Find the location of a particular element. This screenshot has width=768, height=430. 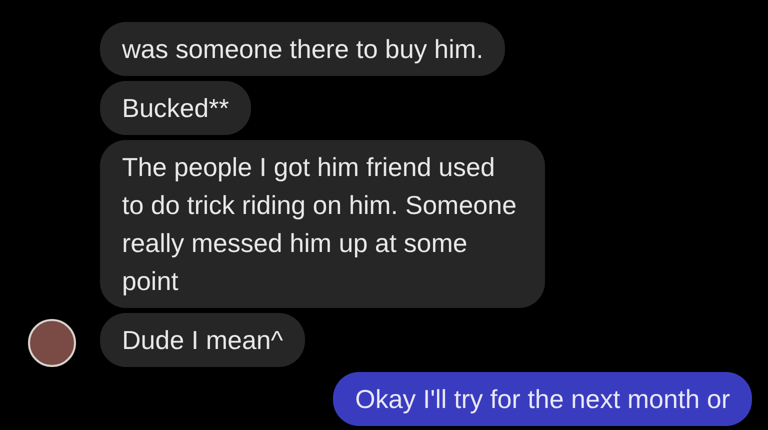

message-bubble: Bucked** is located at coordinates (175, 108).